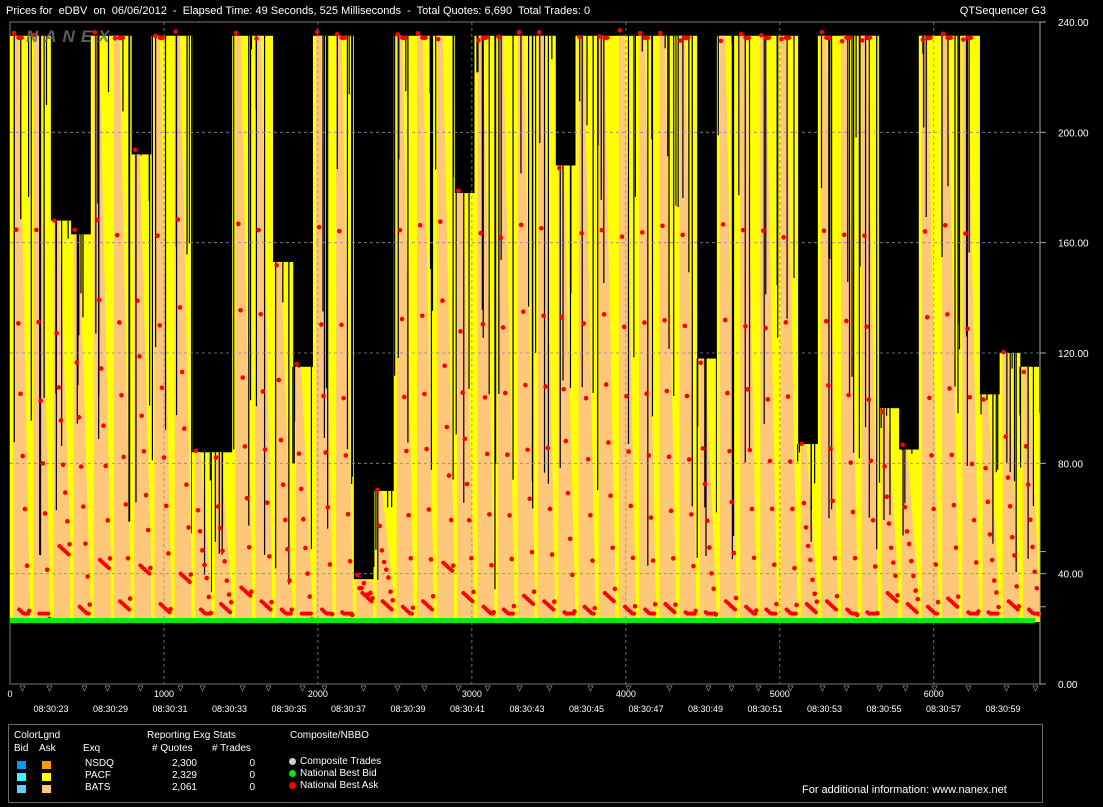 Image resolution: width=1103 pixels, height=807 pixels. What do you see at coordinates (292, 785) in the screenshot?
I see `national-best-ask-dot` at bounding box center [292, 785].